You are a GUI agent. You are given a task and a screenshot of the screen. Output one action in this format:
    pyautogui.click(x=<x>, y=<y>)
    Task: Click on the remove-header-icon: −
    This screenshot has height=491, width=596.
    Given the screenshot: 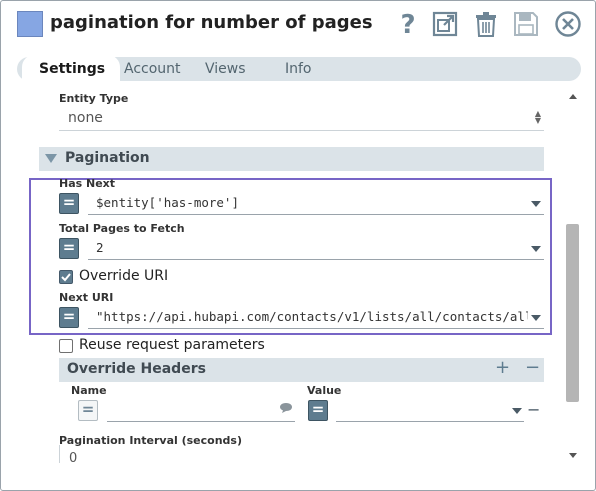 What is the action you would take?
    pyautogui.click(x=533, y=409)
    